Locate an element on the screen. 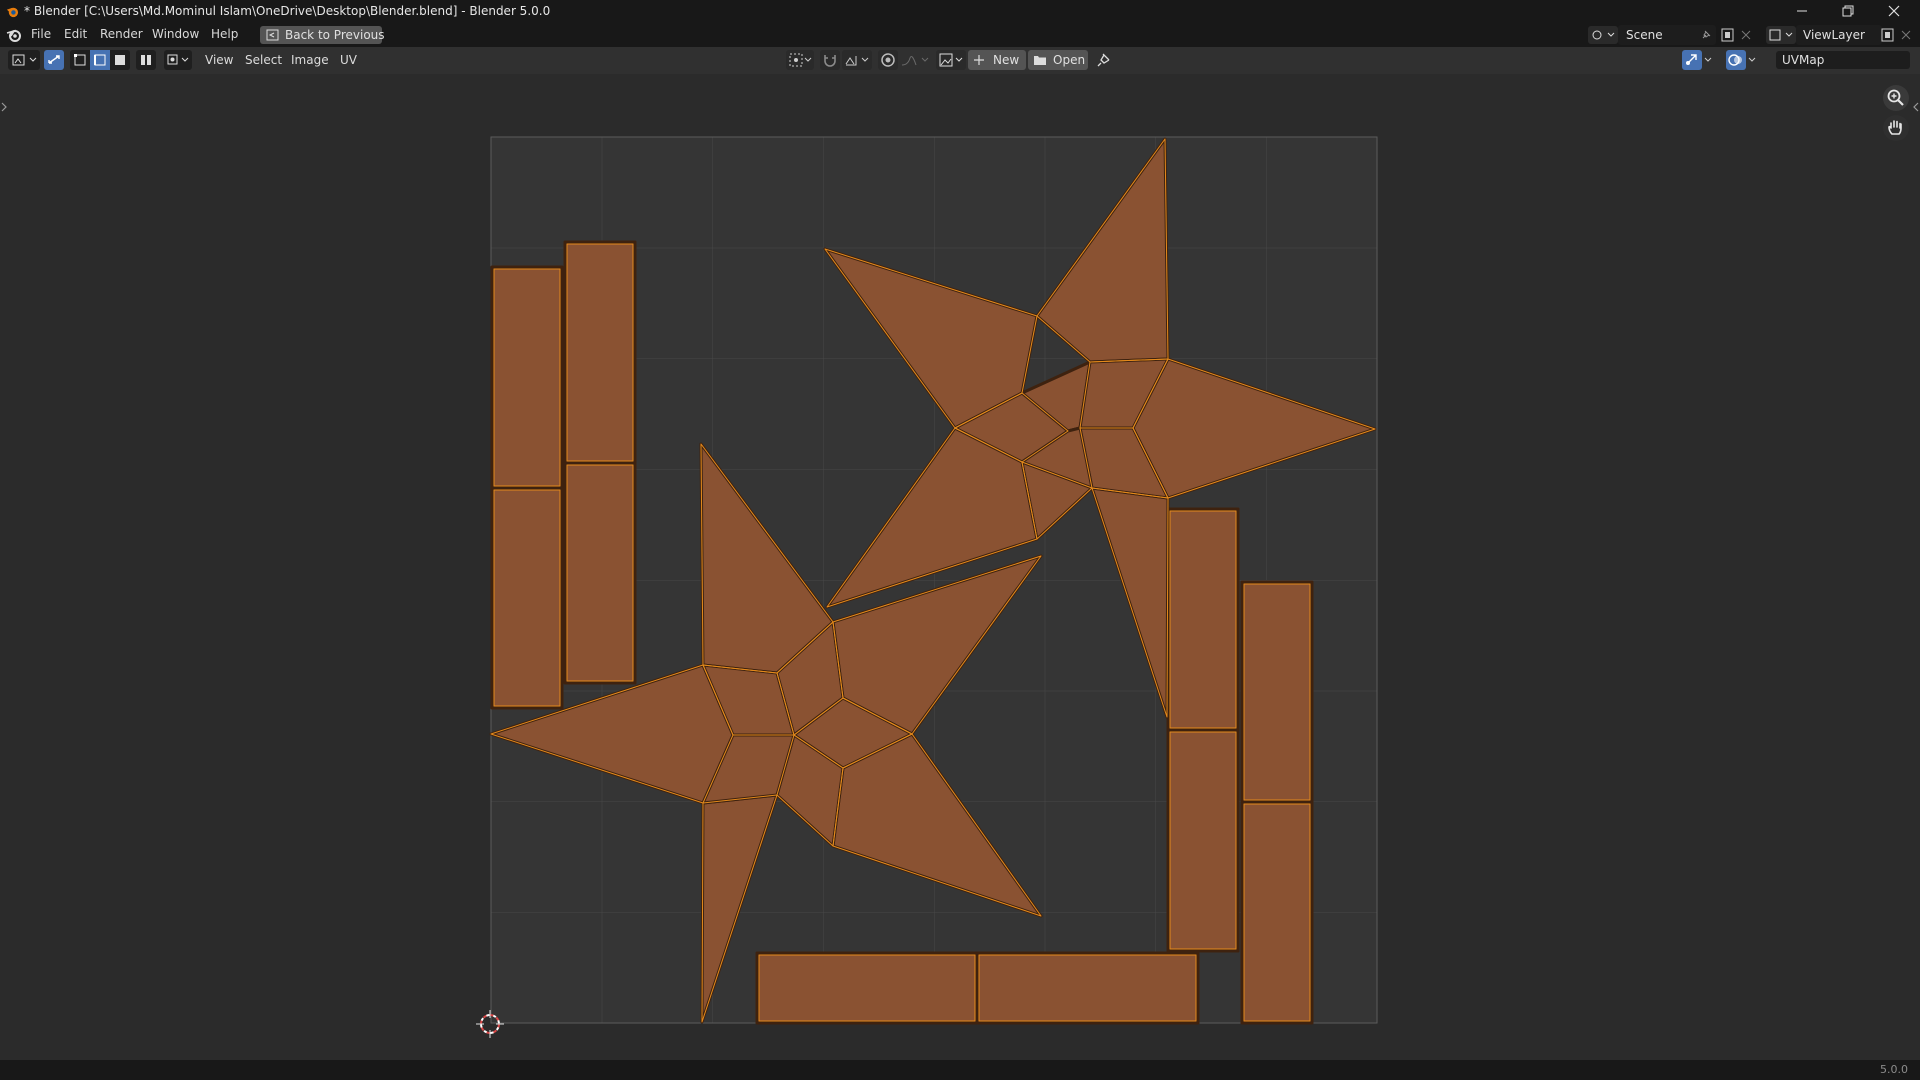 Image resolution: width=1920 pixels, height=1080 pixels. hand-pan-icon is located at coordinates (1895, 127).